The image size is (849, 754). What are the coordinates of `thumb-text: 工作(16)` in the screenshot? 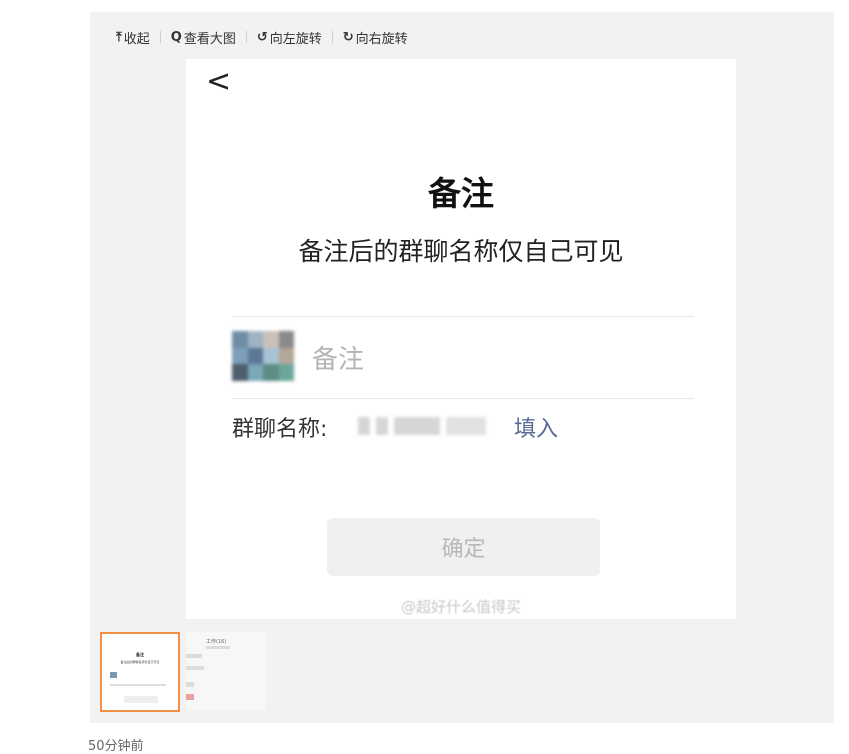 It's located at (216, 642).